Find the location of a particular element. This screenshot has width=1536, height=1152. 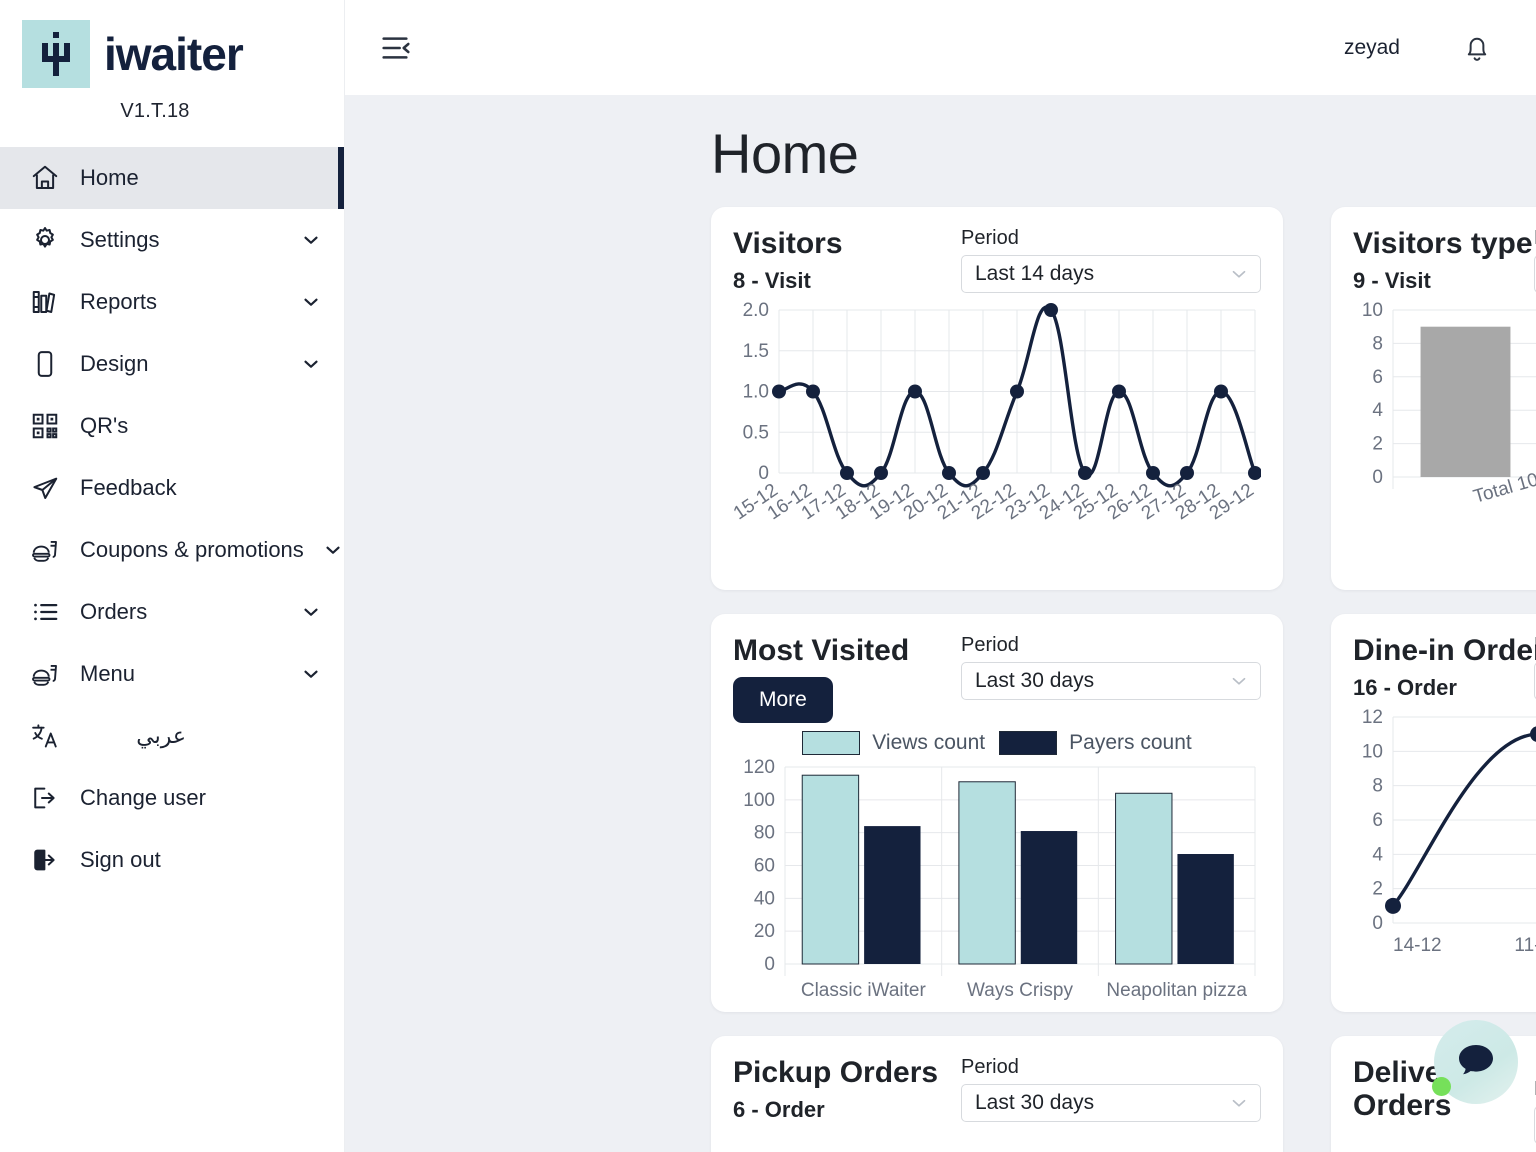

sidebar-item-feedback: Feedback is located at coordinates (172, 488).